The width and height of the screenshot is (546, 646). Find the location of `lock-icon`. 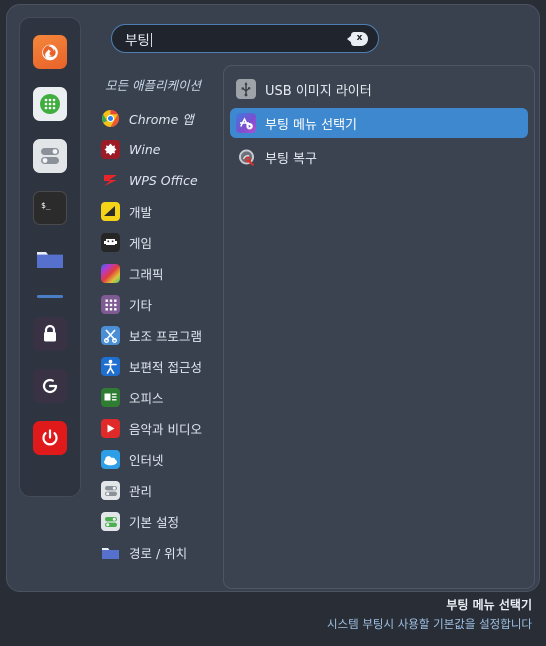

lock-icon is located at coordinates (50, 333).